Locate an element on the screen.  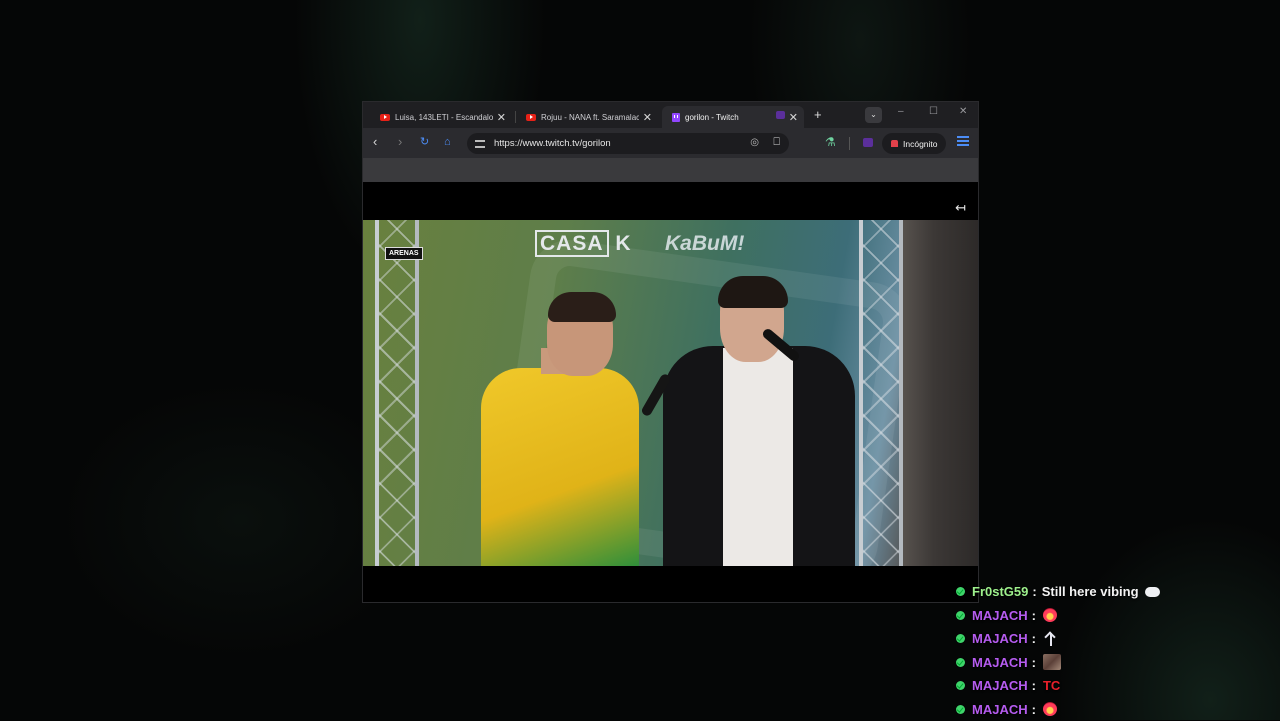
tab-search-button: ⌄ is located at coordinates (873, 115).